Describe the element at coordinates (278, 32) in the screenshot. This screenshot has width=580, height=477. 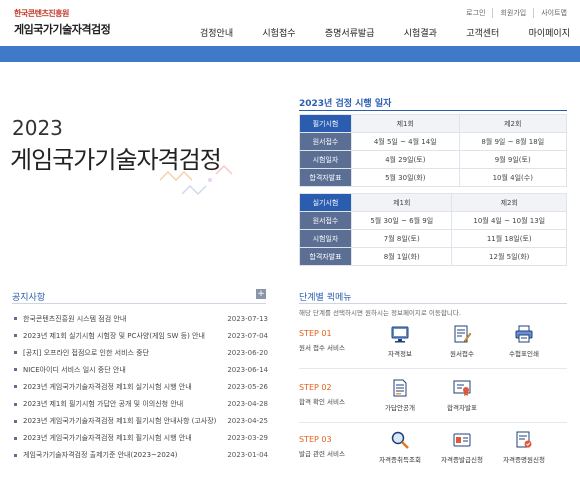
I see `nav-item-application: 시험접수` at that location.